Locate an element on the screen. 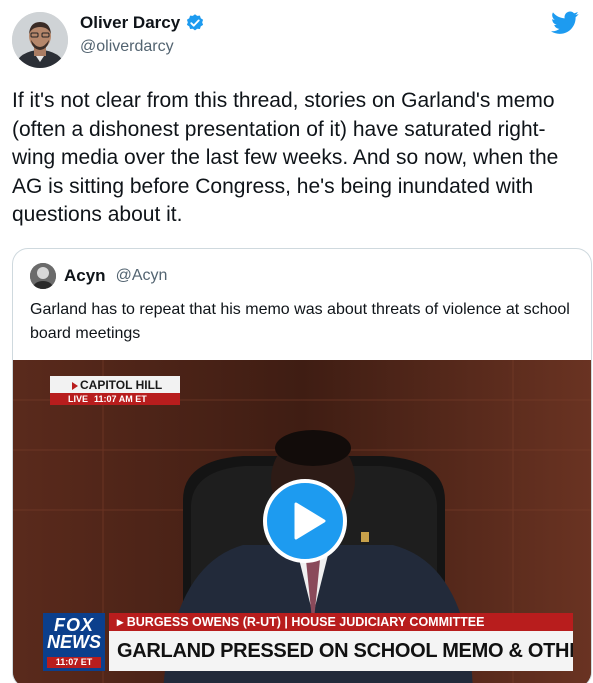 This screenshot has width=593, height=683. logo-bottom-text: NEWS is located at coordinates (74, 642).